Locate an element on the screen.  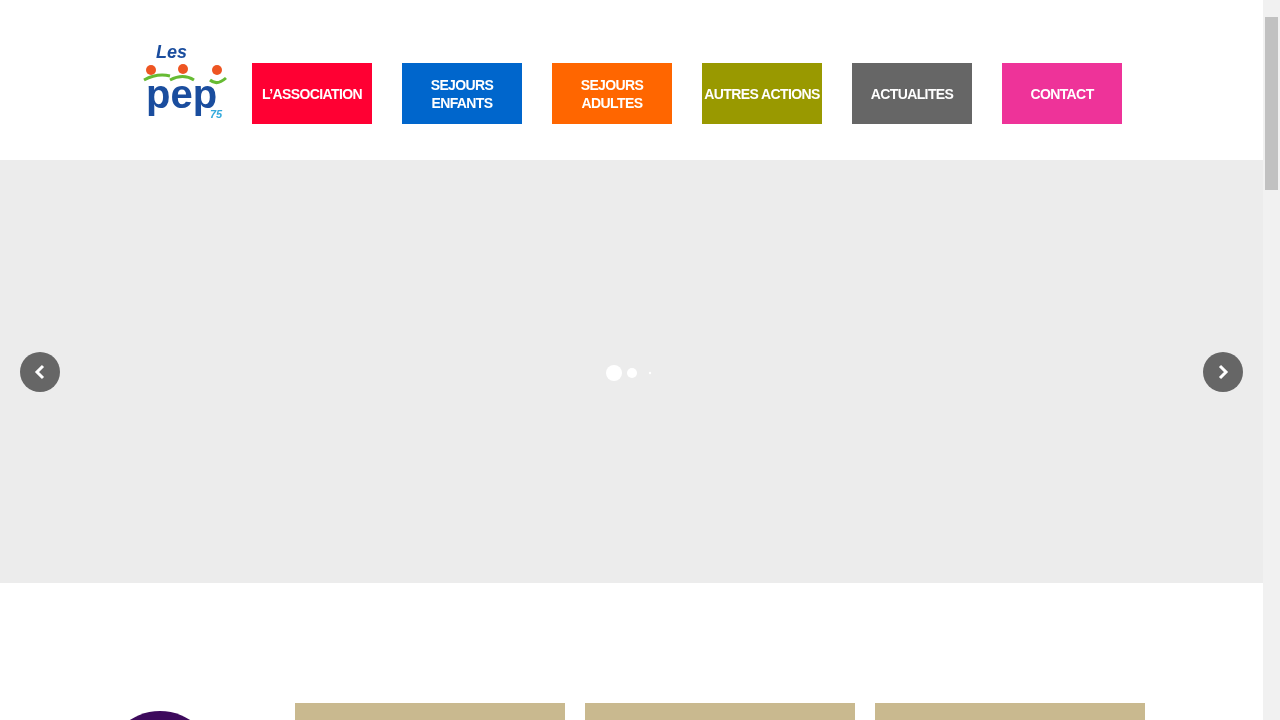
previous-button is located at coordinates (40, 372).